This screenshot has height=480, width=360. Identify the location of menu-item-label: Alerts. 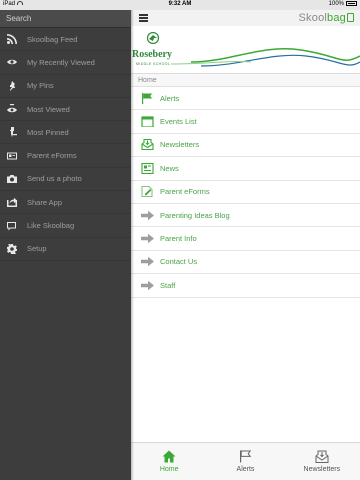
(170, 98).